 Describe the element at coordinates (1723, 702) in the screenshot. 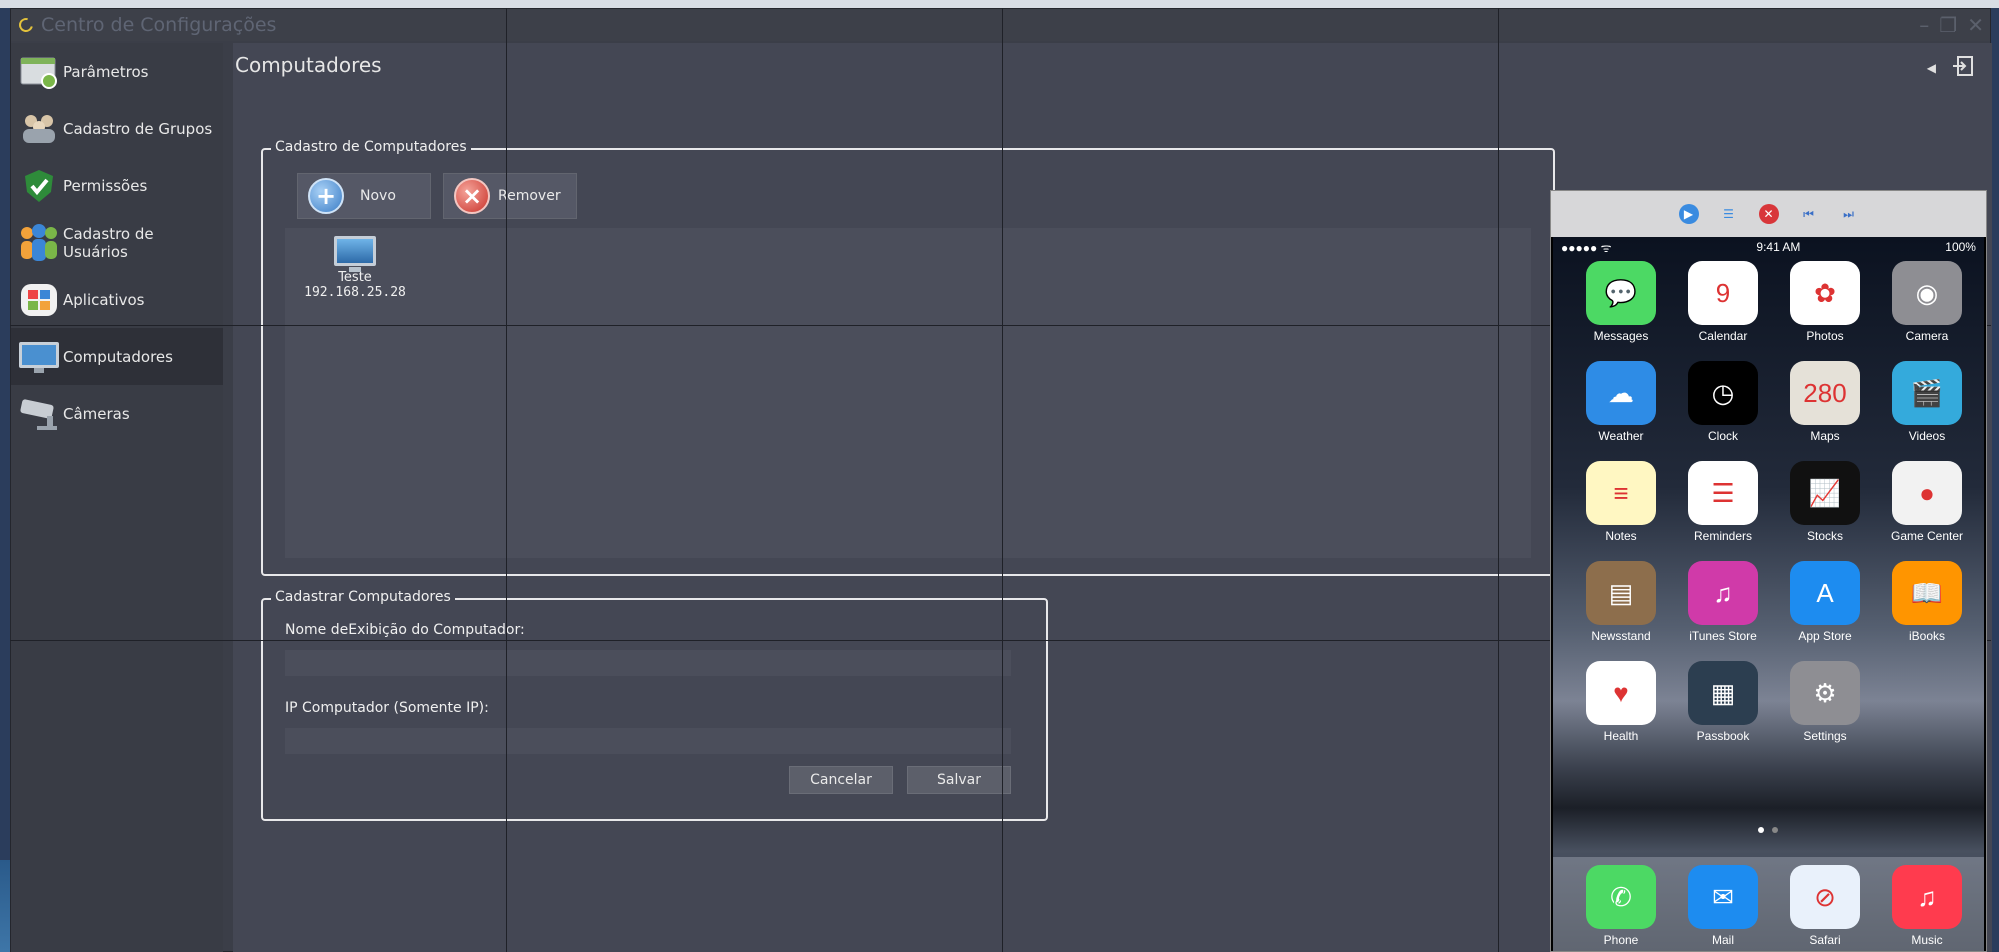

I see `app-passbook: ▦ Passbook` at that location.